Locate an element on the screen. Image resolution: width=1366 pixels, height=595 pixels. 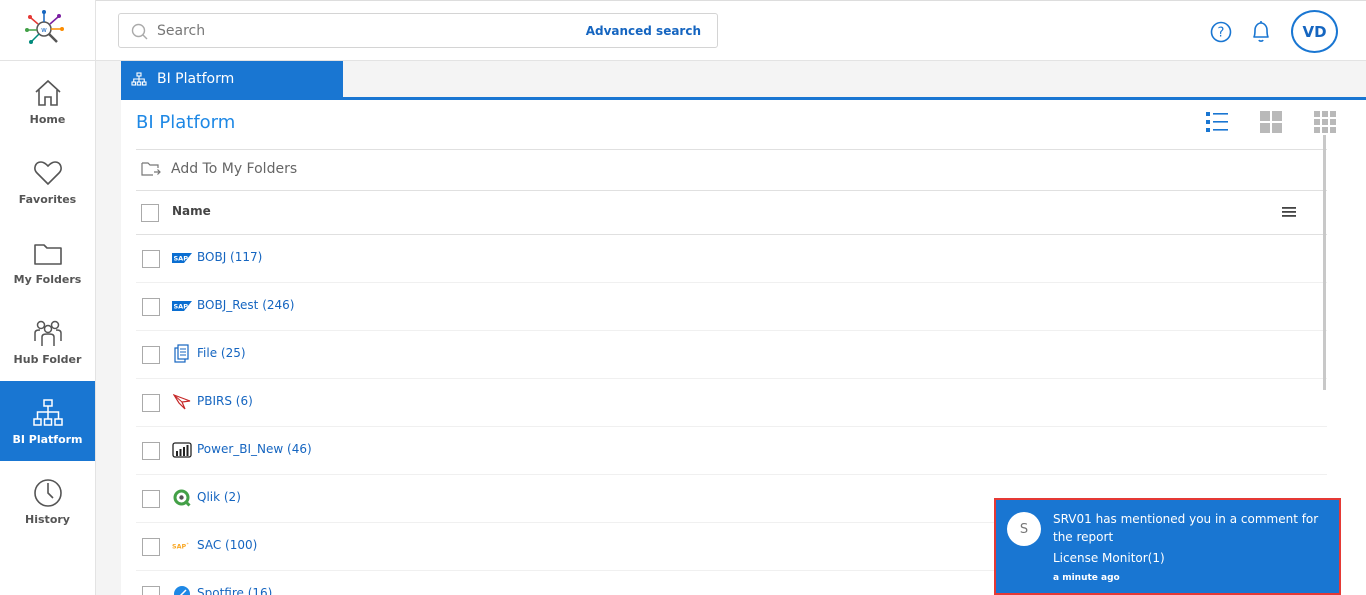
powerbi-icon is located at coordinates (182, 450).